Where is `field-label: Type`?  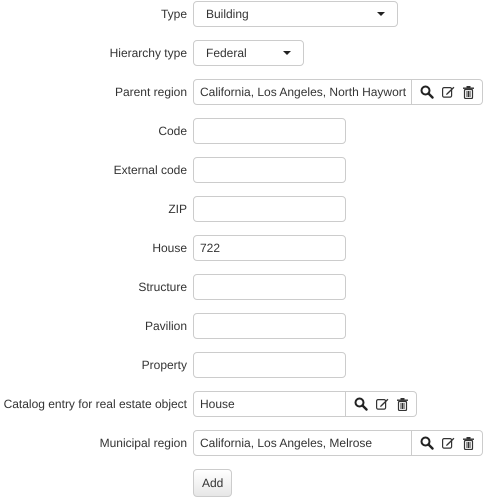
field-label: Type is located at coordinates (173, 14).